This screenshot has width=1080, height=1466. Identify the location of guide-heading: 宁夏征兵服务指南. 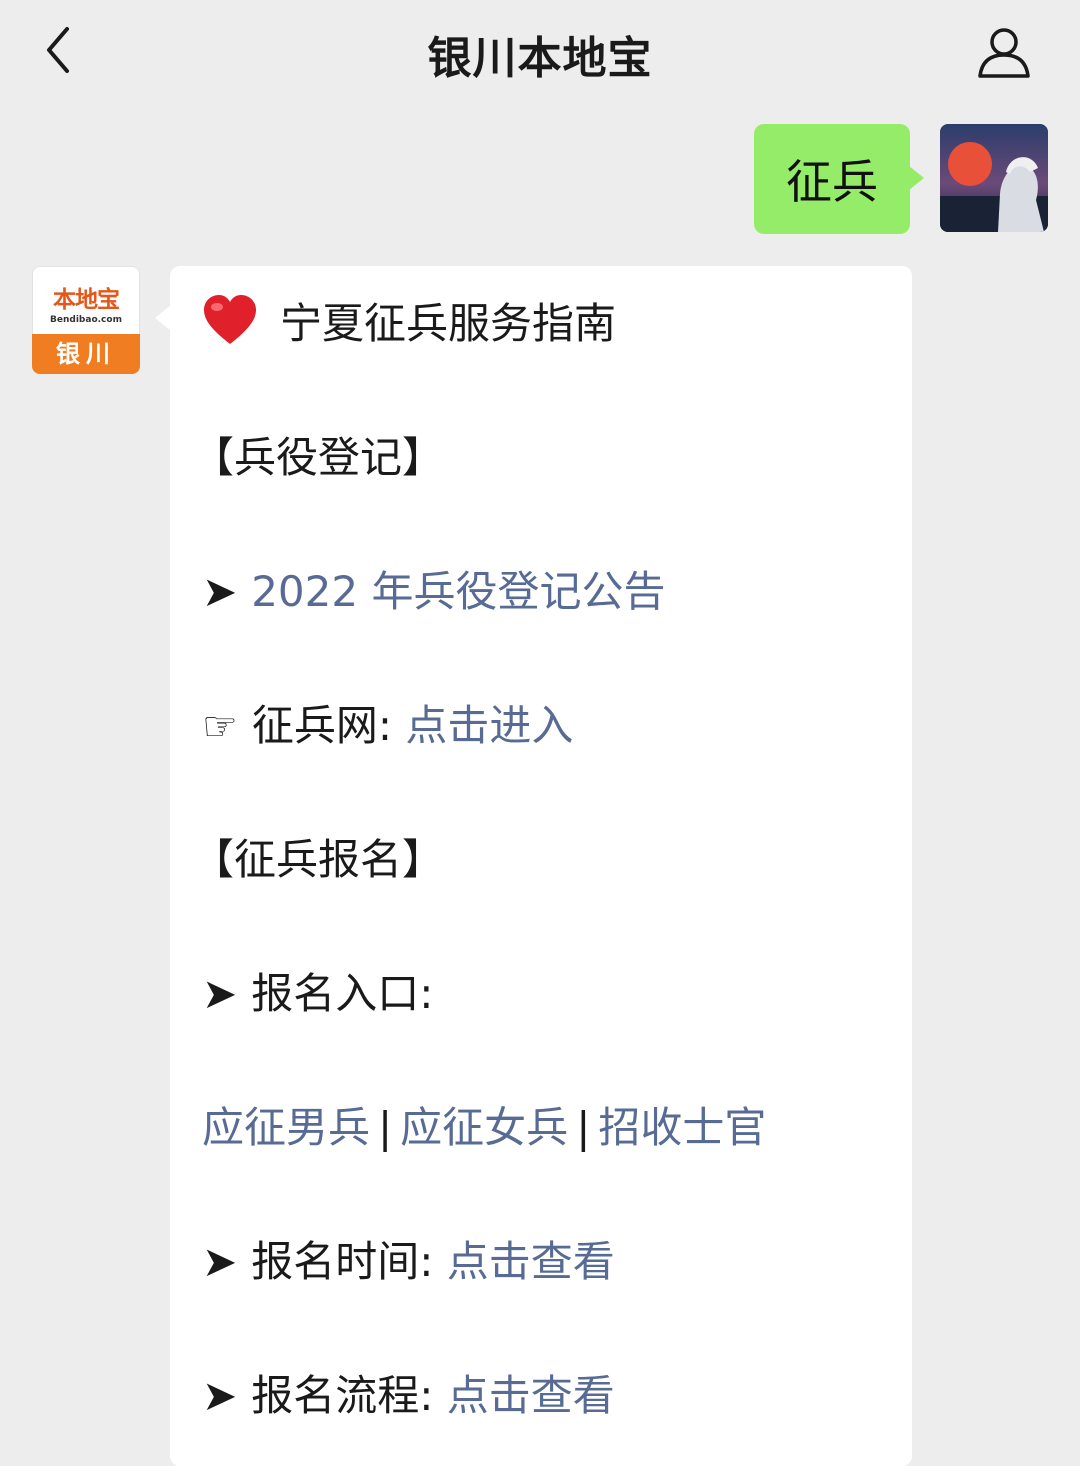
(409, 324).